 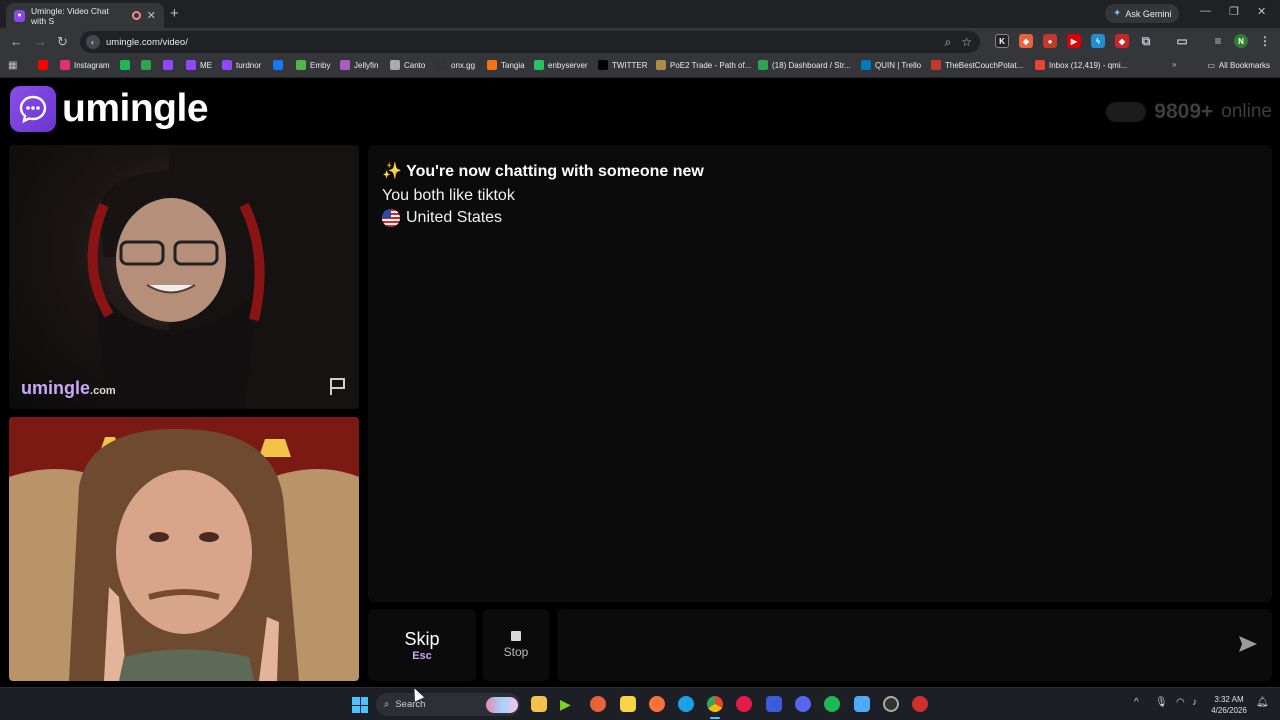 What do you see at coordinates (359, 65) in the screenshot?
I see `bookmark-item: Jellyfin` at bounding box center [359, 65].